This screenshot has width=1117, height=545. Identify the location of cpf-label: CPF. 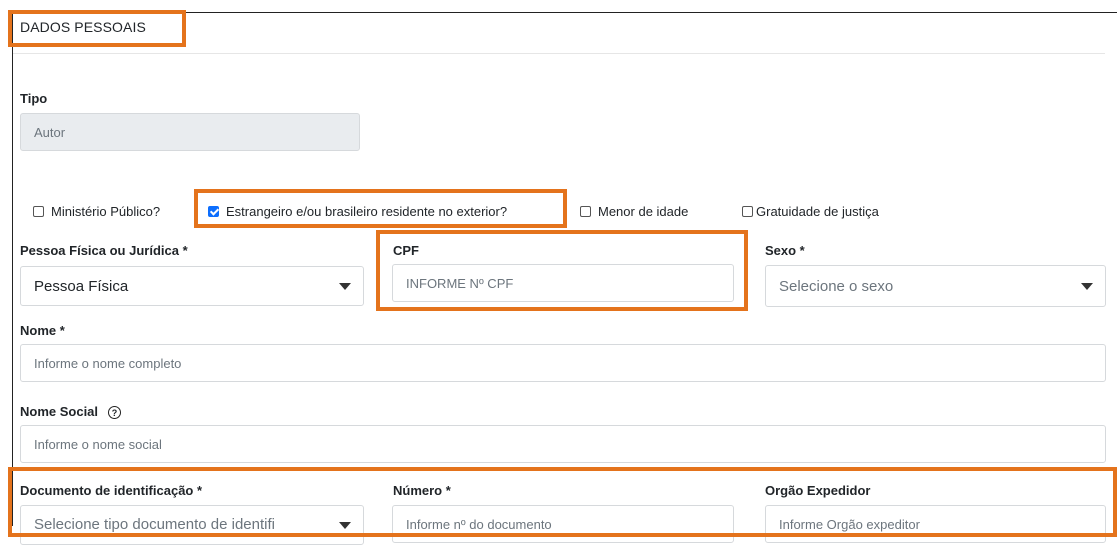
(406, 250).